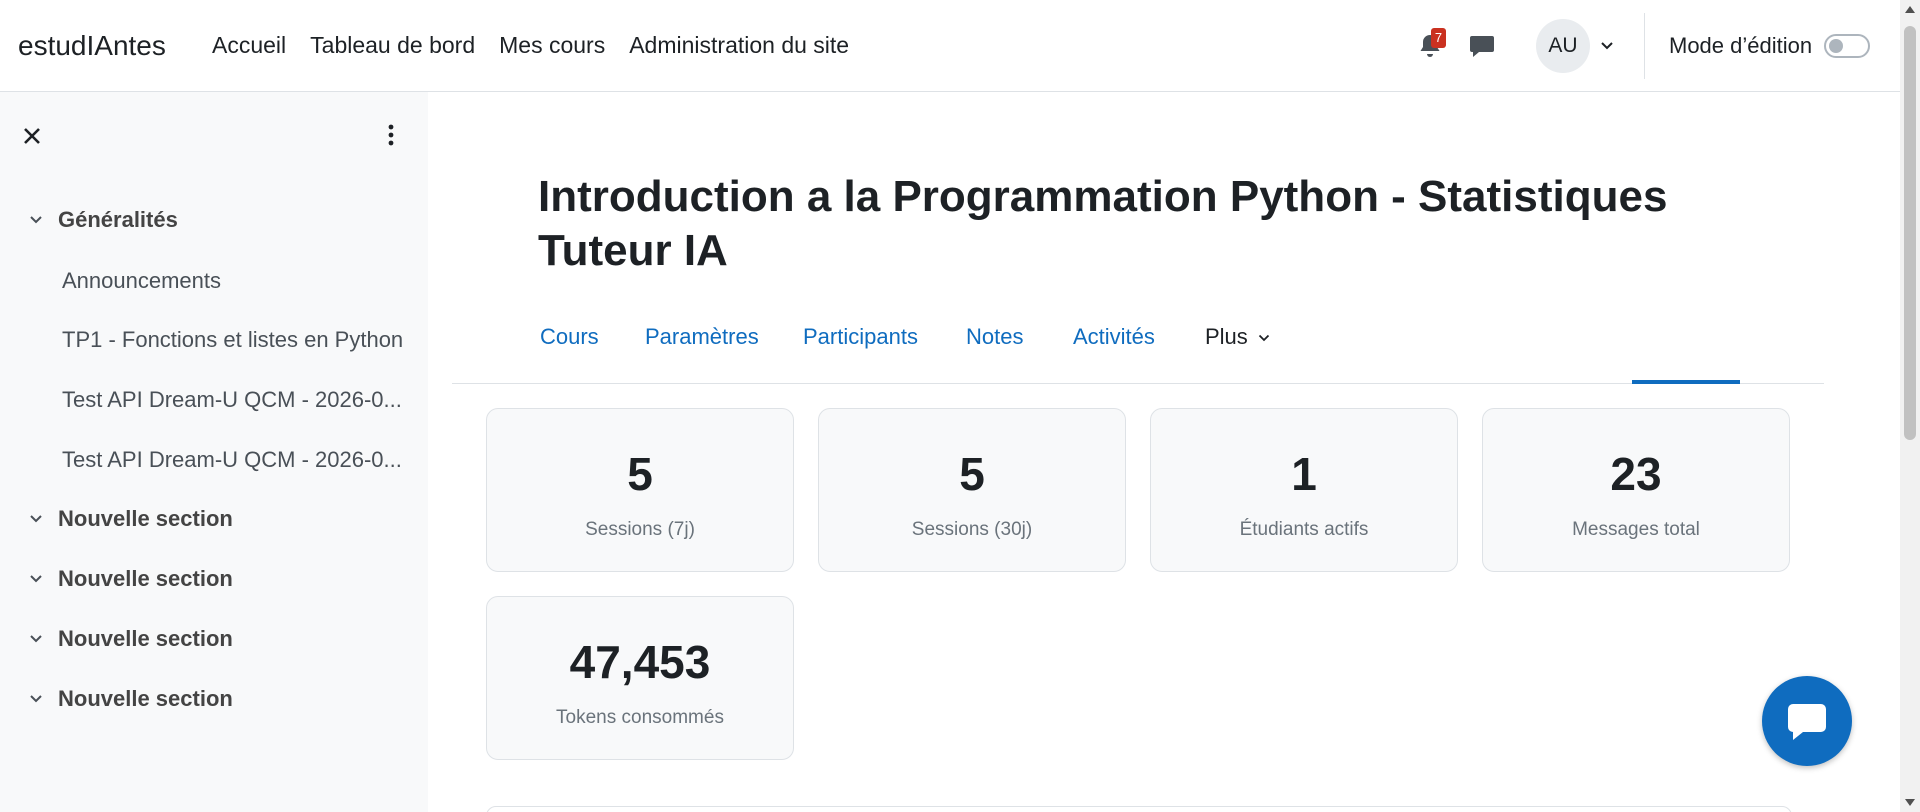  I want to click on stat-value: 1, so click(1304, 474).